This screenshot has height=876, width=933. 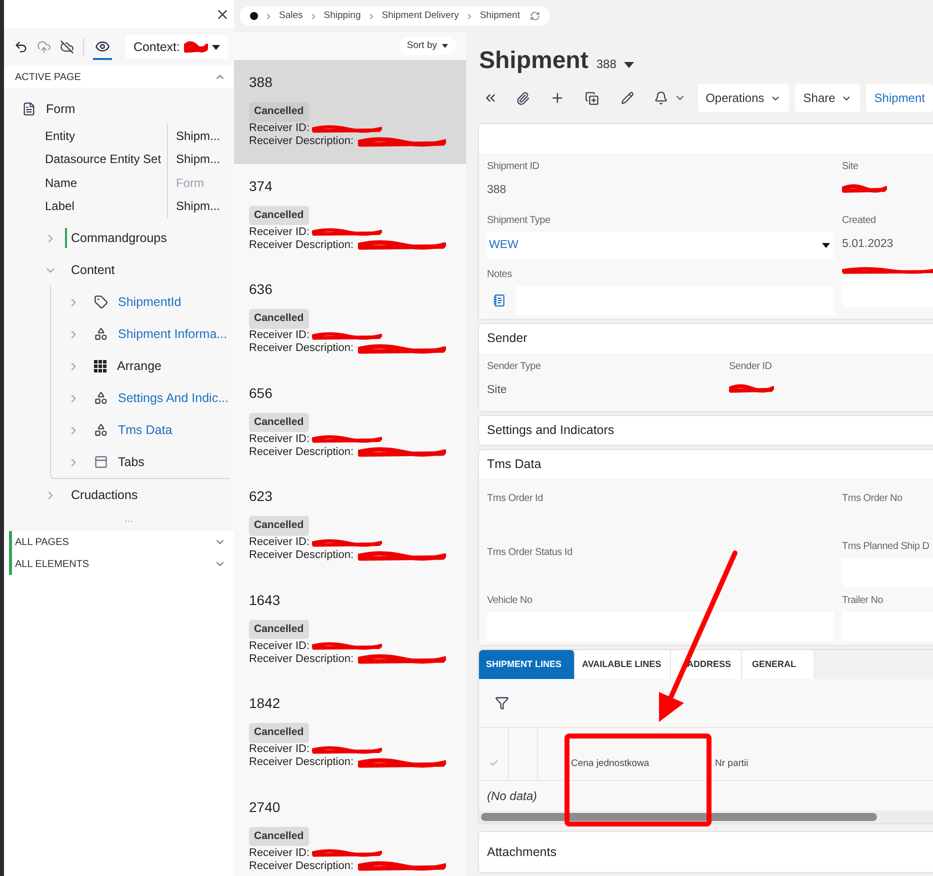 What do you see at coordinates (512, 796) in the screenshot?
I see `empty-message: (No data)` at bounding box center [512, 796].